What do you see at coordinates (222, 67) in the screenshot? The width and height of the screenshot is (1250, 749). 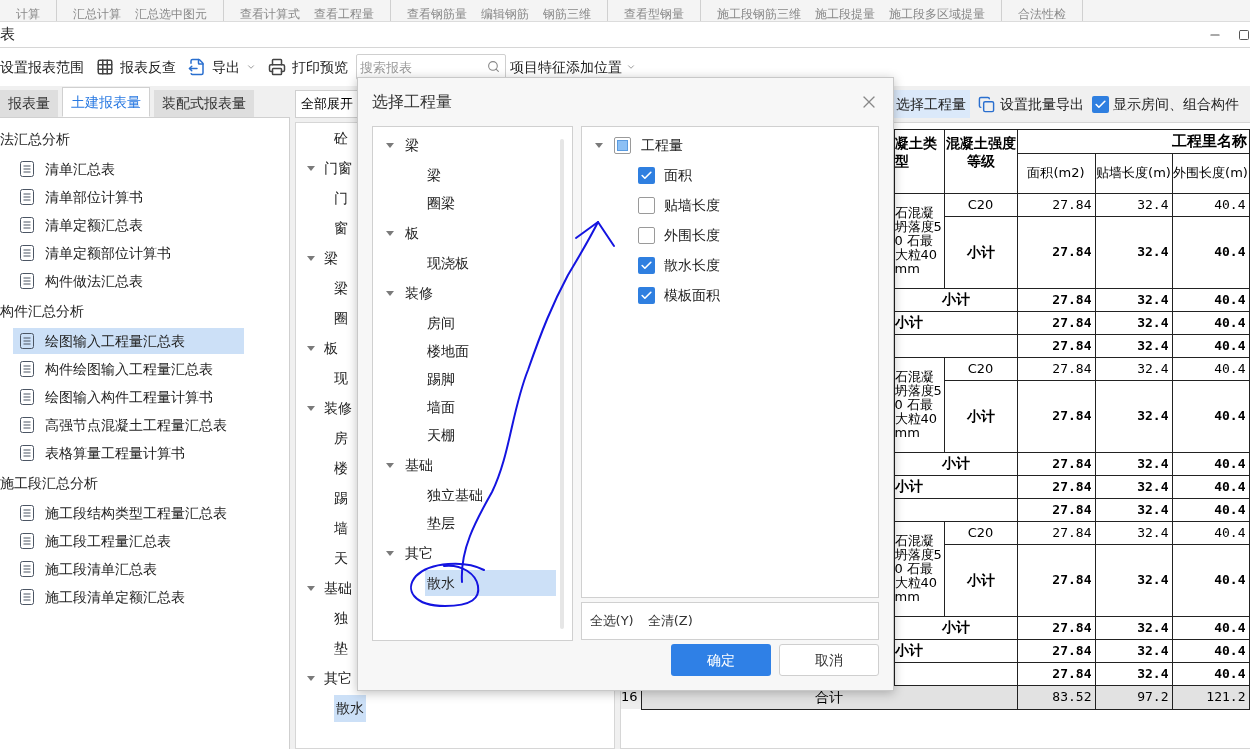 I see `export-button: 导出` at bounding box center [222, 67].